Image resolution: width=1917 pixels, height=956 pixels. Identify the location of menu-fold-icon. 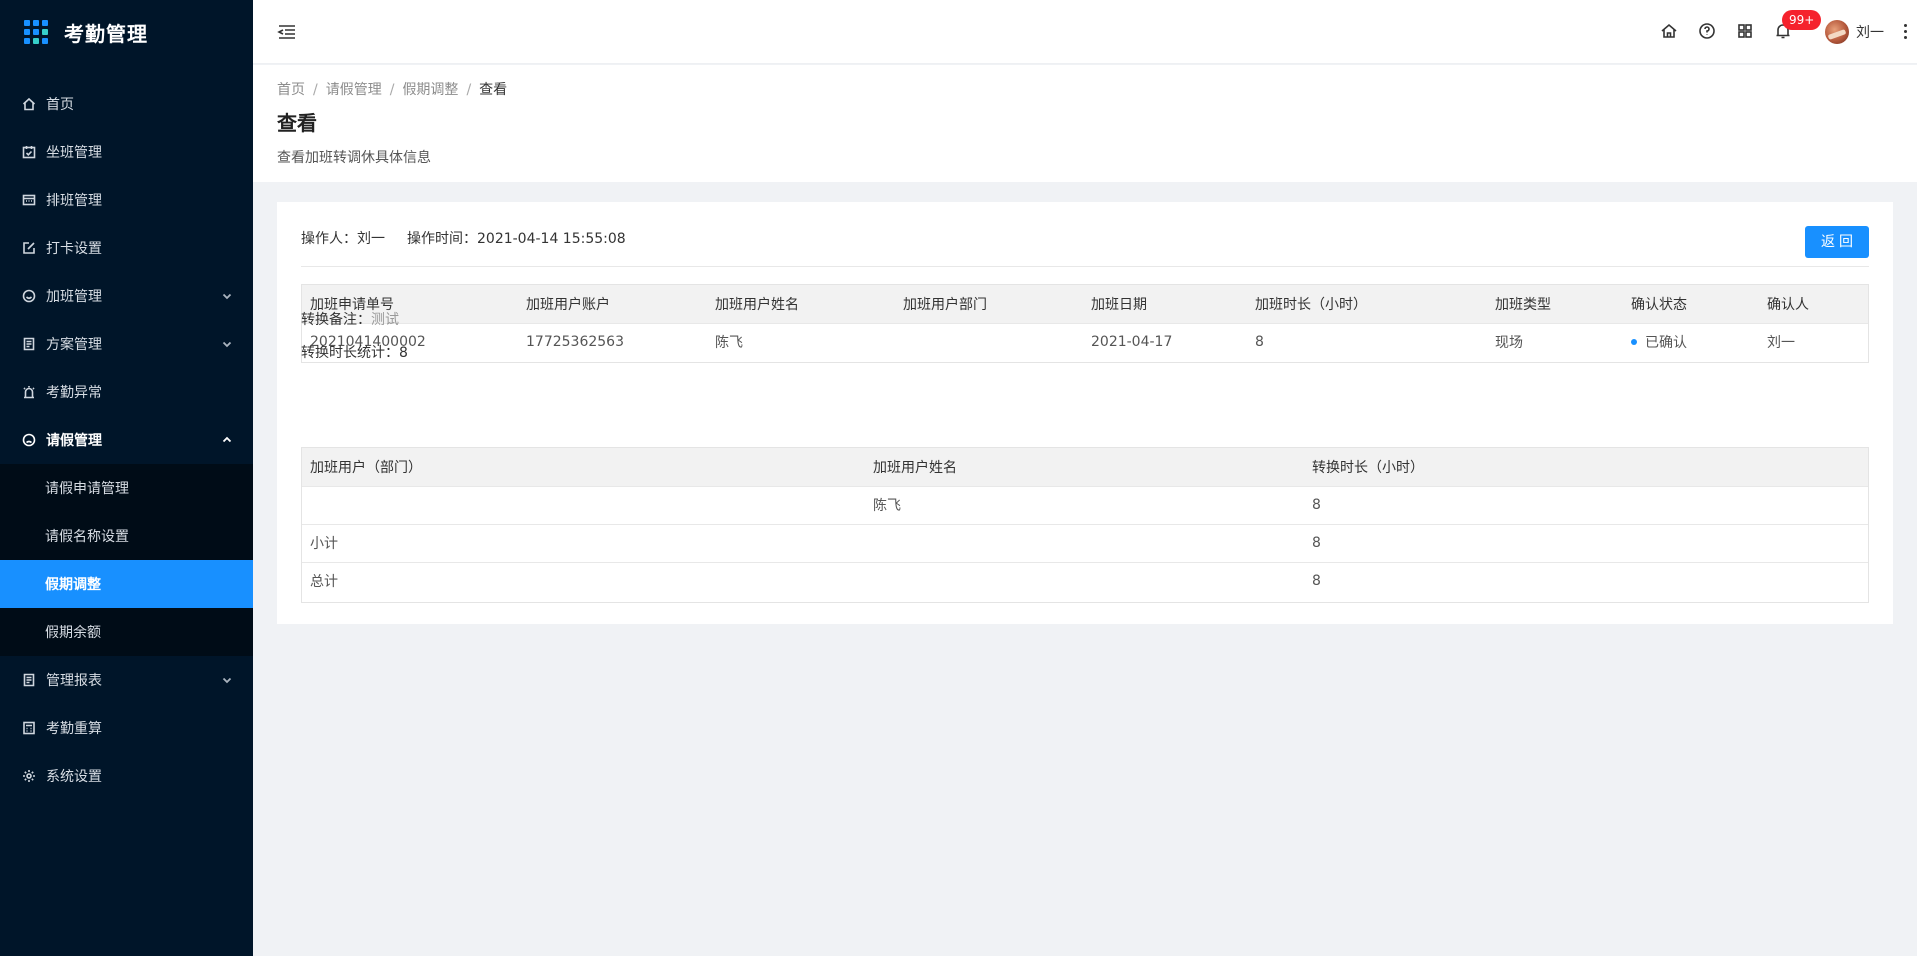
(287, 32).